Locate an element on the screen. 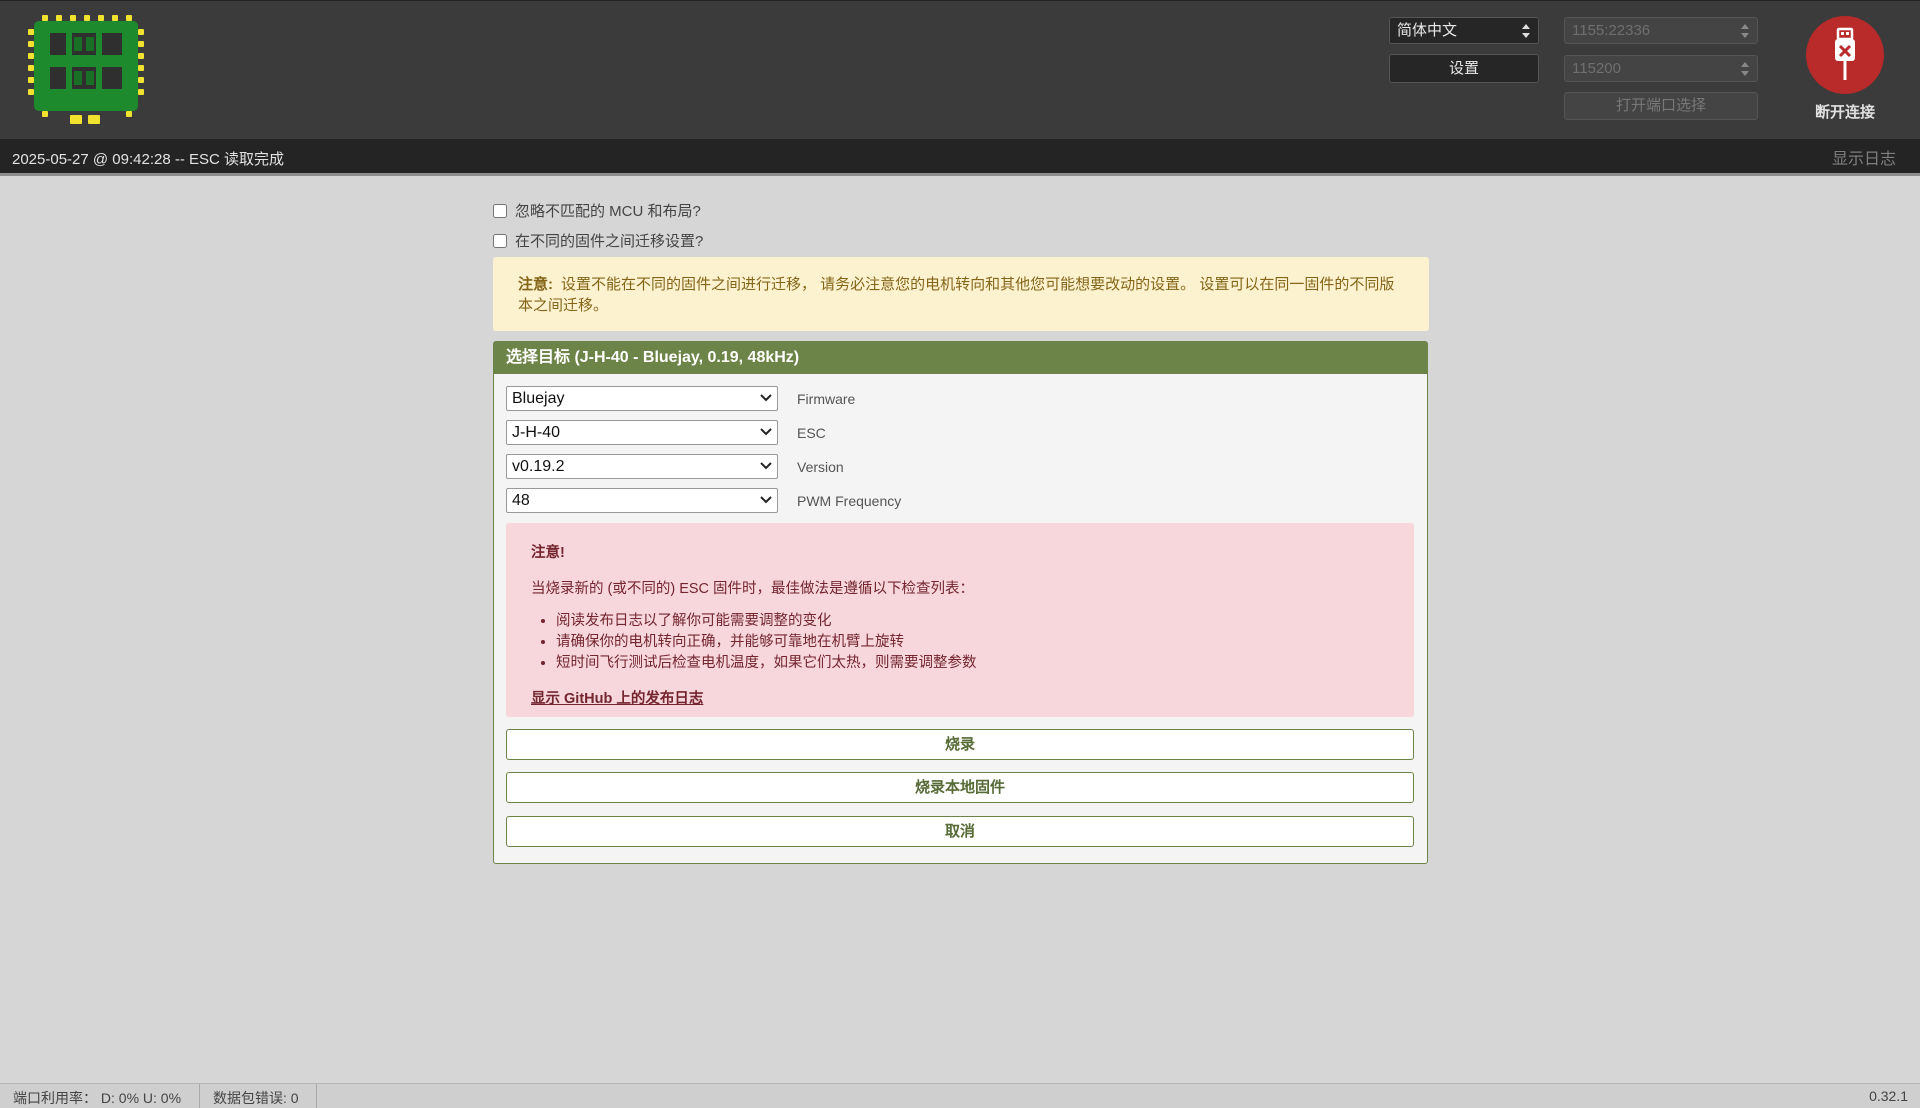  header: 简体中文 设置 1155:22336 115200 打开端口选择 断开连接 is located at coordinates (960, 69).